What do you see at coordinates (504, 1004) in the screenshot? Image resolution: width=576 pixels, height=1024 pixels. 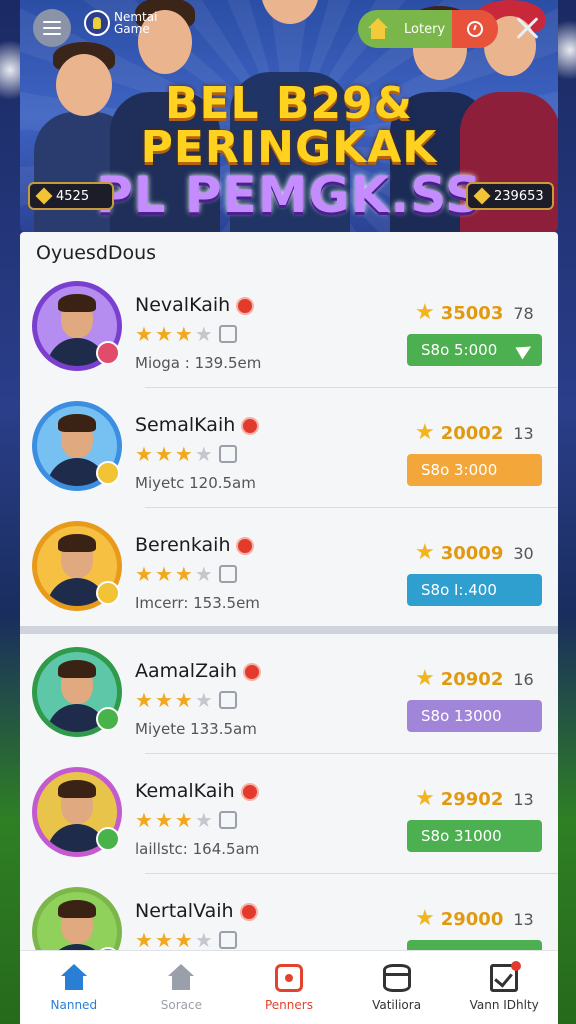 I see `nav-label: Vann IDhlty` at bounding box center [504, 1004].